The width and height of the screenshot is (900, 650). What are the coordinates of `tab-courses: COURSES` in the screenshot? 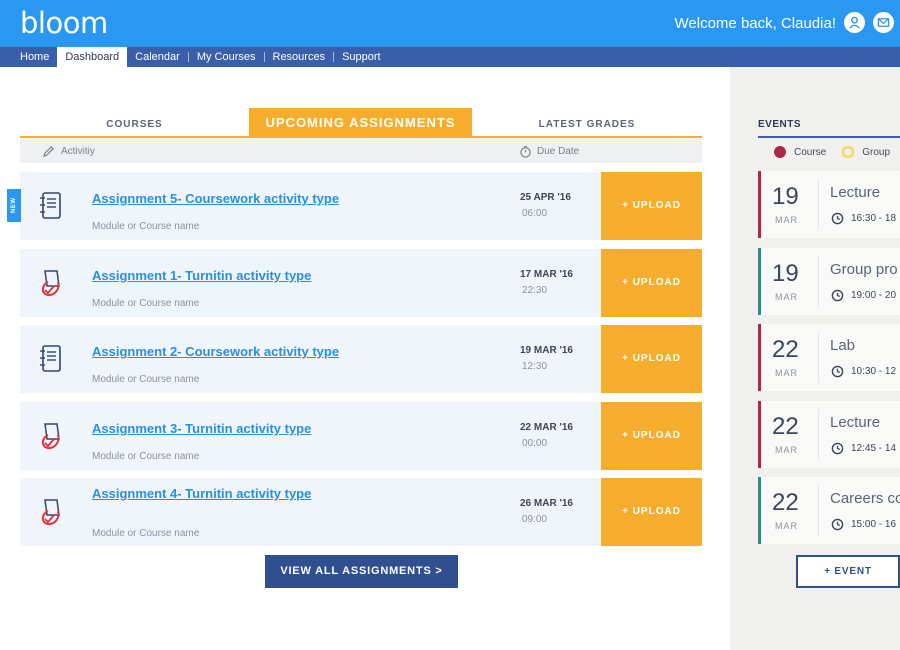 It's located at (134, 123).